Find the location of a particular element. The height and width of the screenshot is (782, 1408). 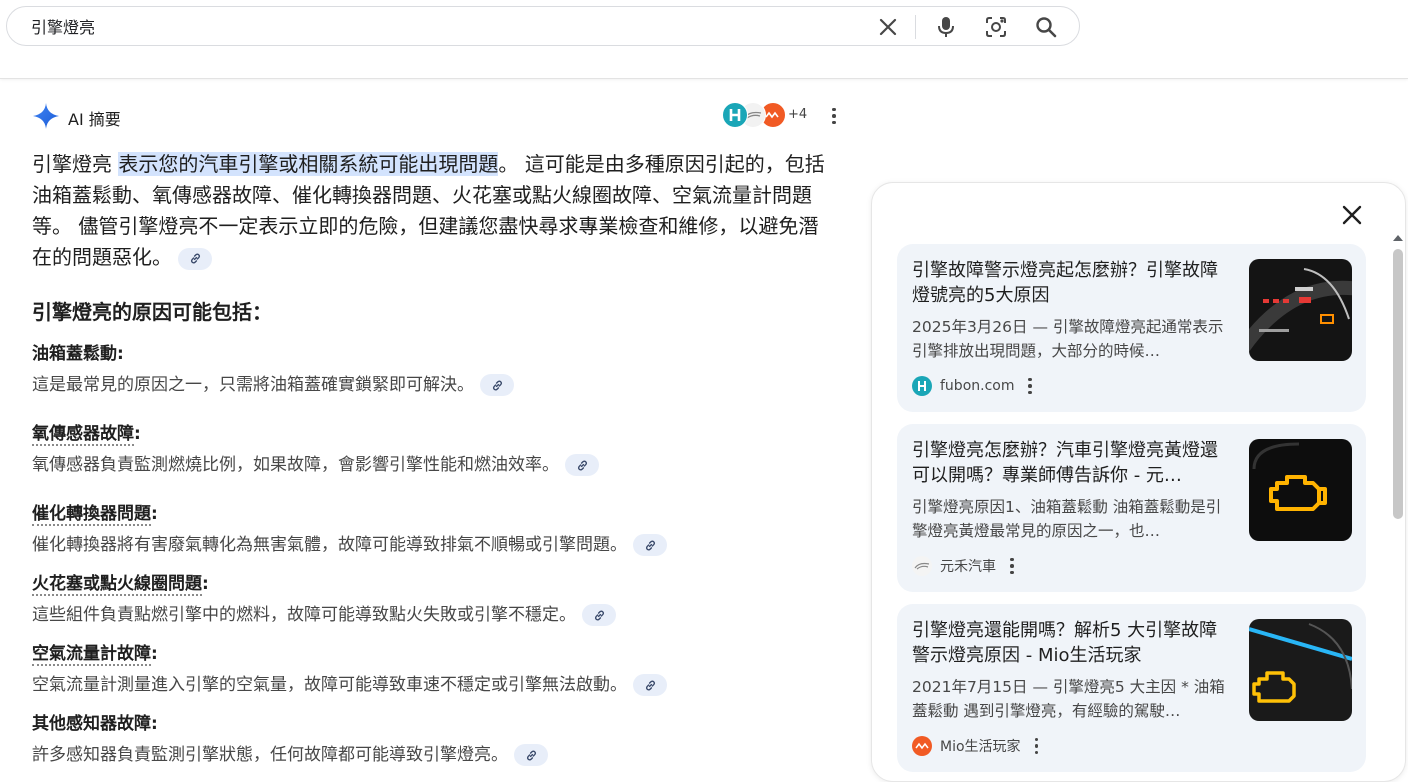

close-panel-button is located at coordinates (1352, 215).